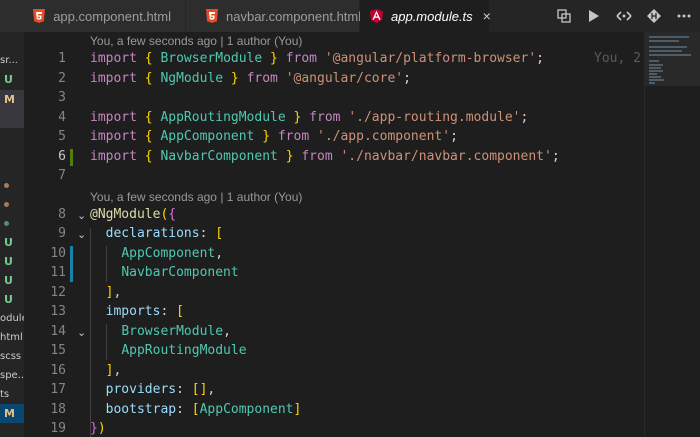  I want to click on line-number: 17, so click(58, 389).